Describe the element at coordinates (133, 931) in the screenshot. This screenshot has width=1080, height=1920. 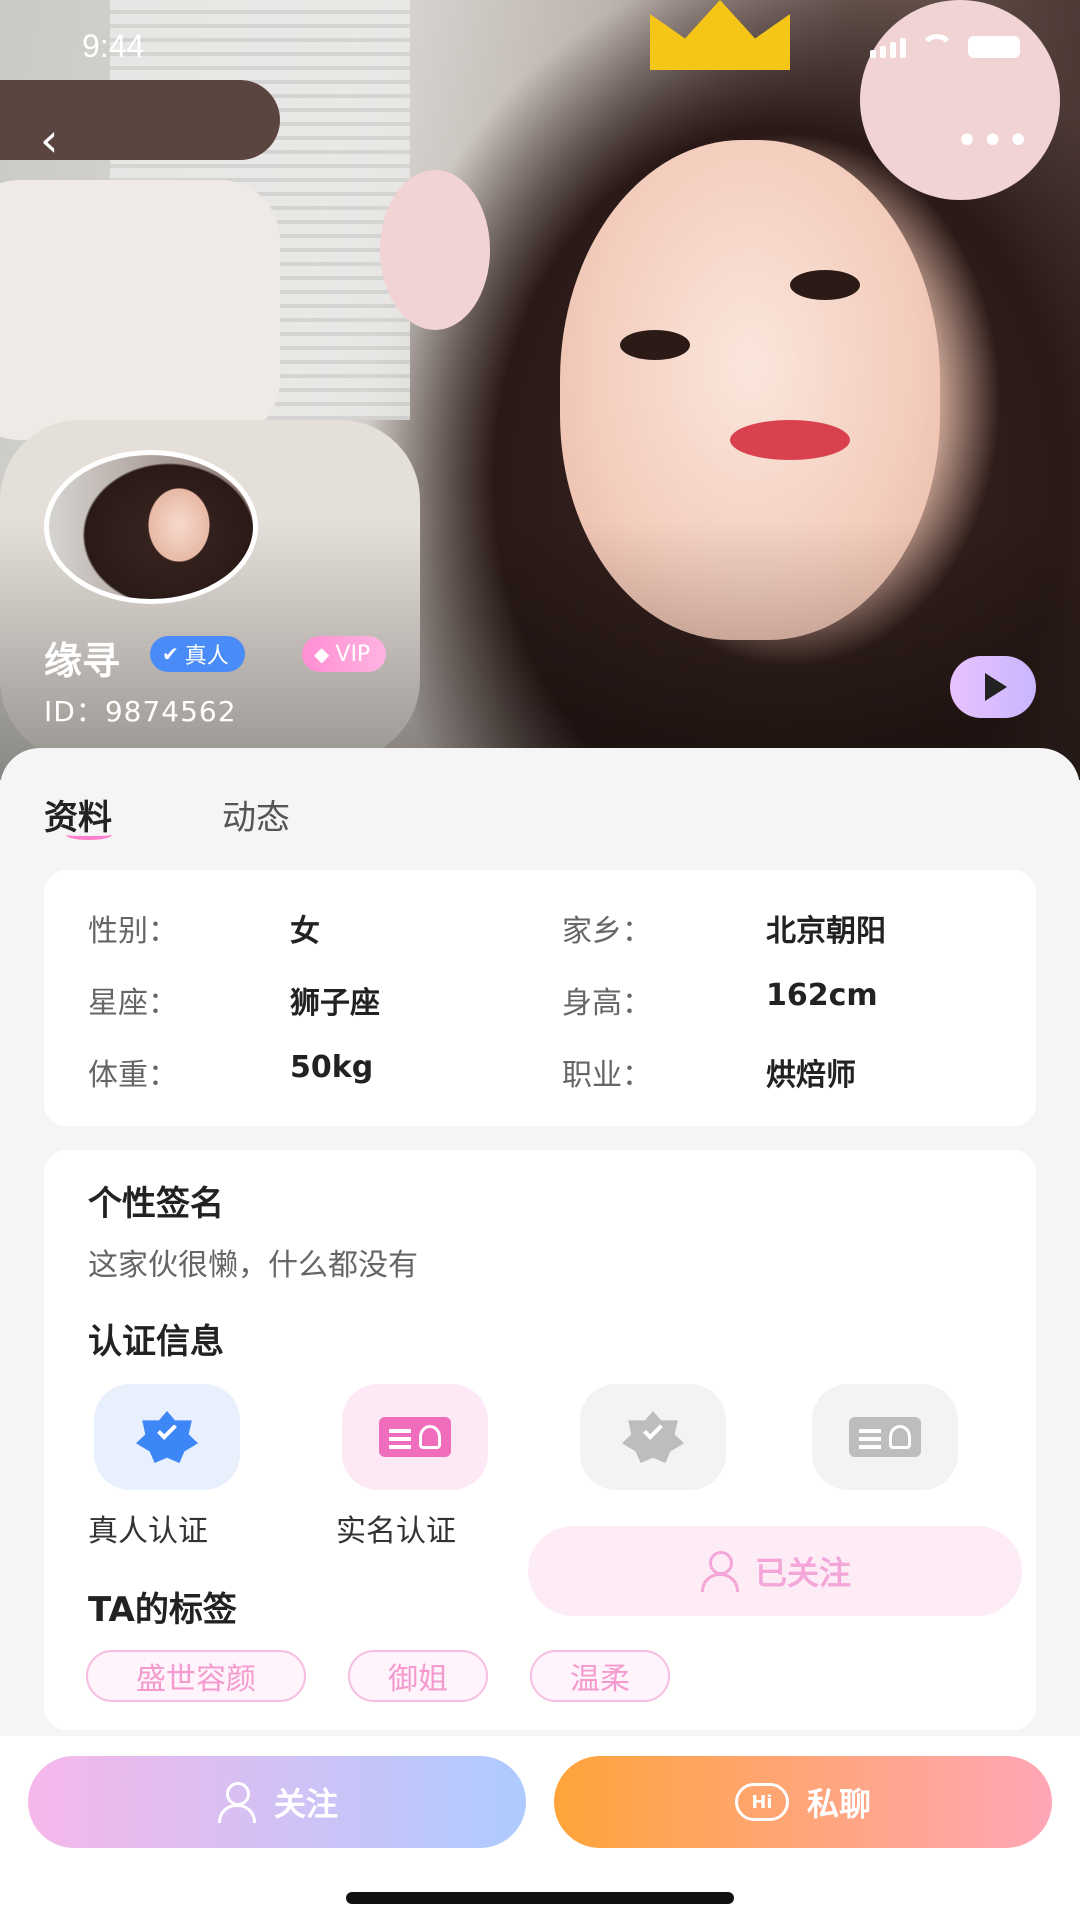
I see `gender-label: 性别：` at that location.